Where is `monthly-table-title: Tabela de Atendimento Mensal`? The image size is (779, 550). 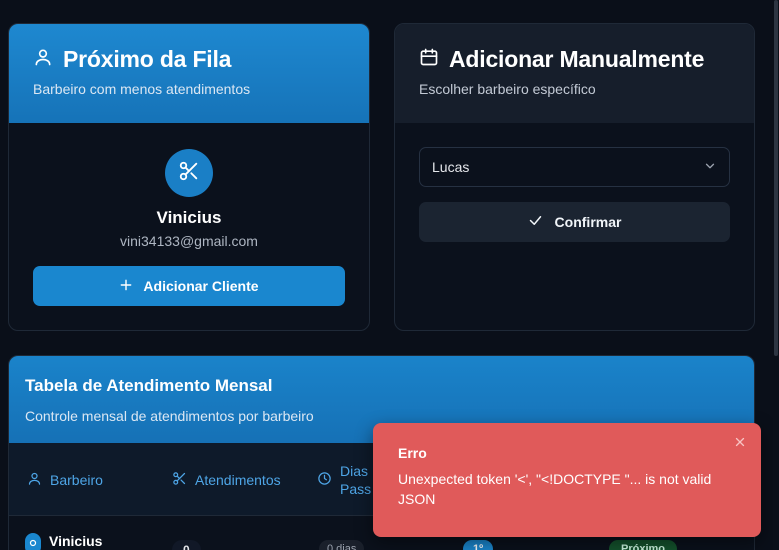
monthly-table-title: Tabela de Atendimento Mensal is located at coordinates (149, 385).